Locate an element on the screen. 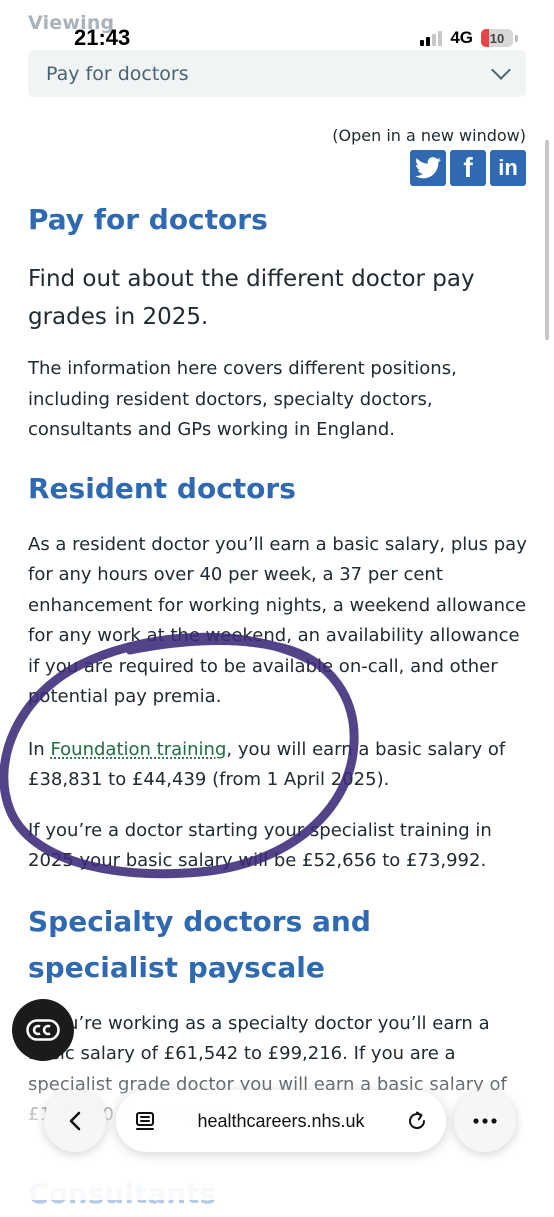 This screenshot has height=1217, width=554. page-section-select: Pay for doctors is located at coordinates (277, 73).